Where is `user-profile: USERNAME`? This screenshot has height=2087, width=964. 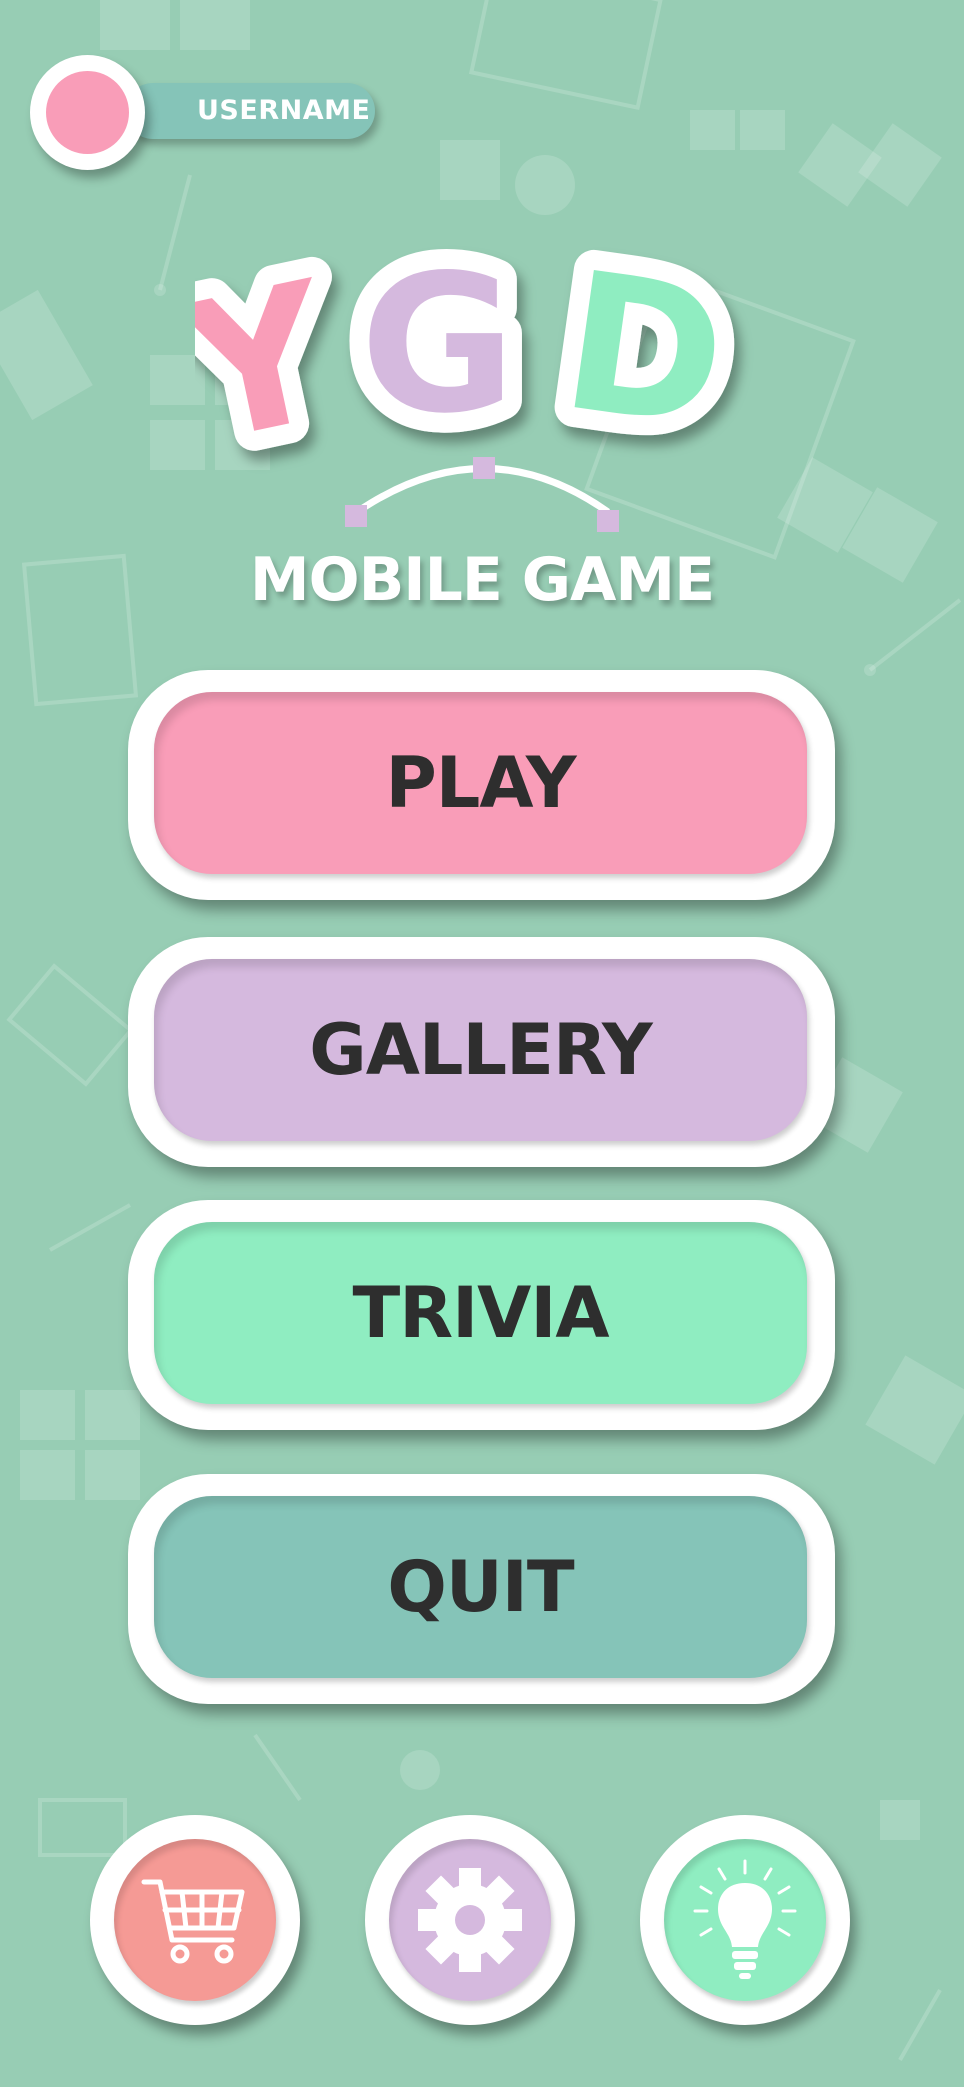
user-profile: USERNAME is located at coordinates (210, 112).